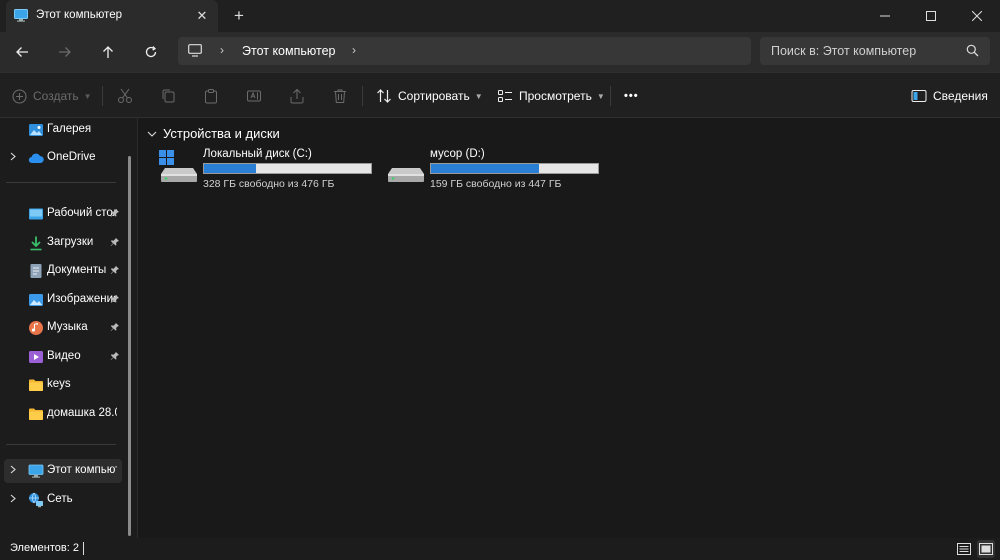 This screenshot has width=1000, height=560. I want to click on search-input: Поиск в: Этот компьютер, so click(843, 51).